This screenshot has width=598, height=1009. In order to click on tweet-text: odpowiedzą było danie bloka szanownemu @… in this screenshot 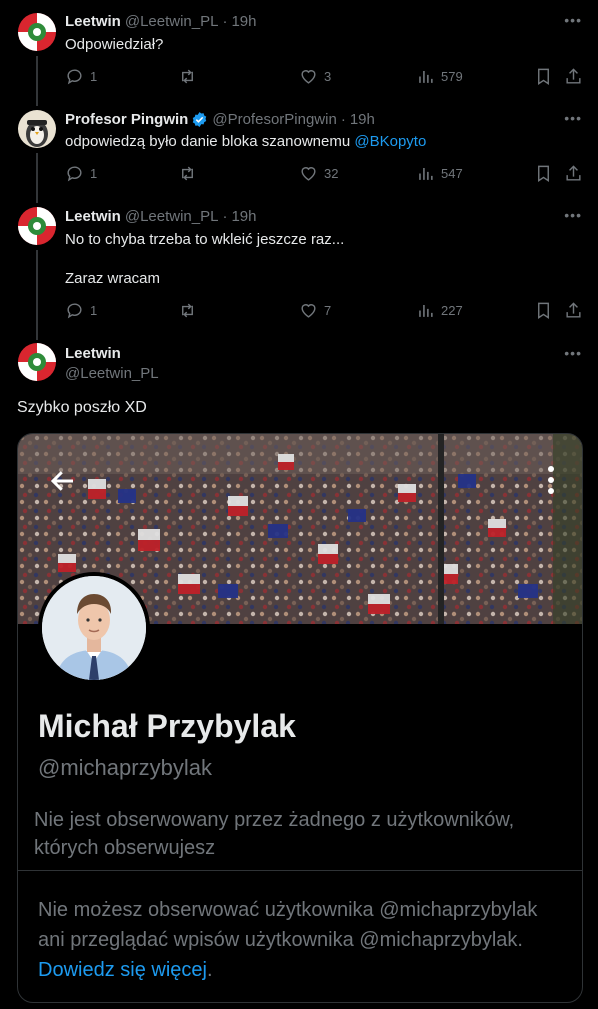, I will do `click(245, 142)`.